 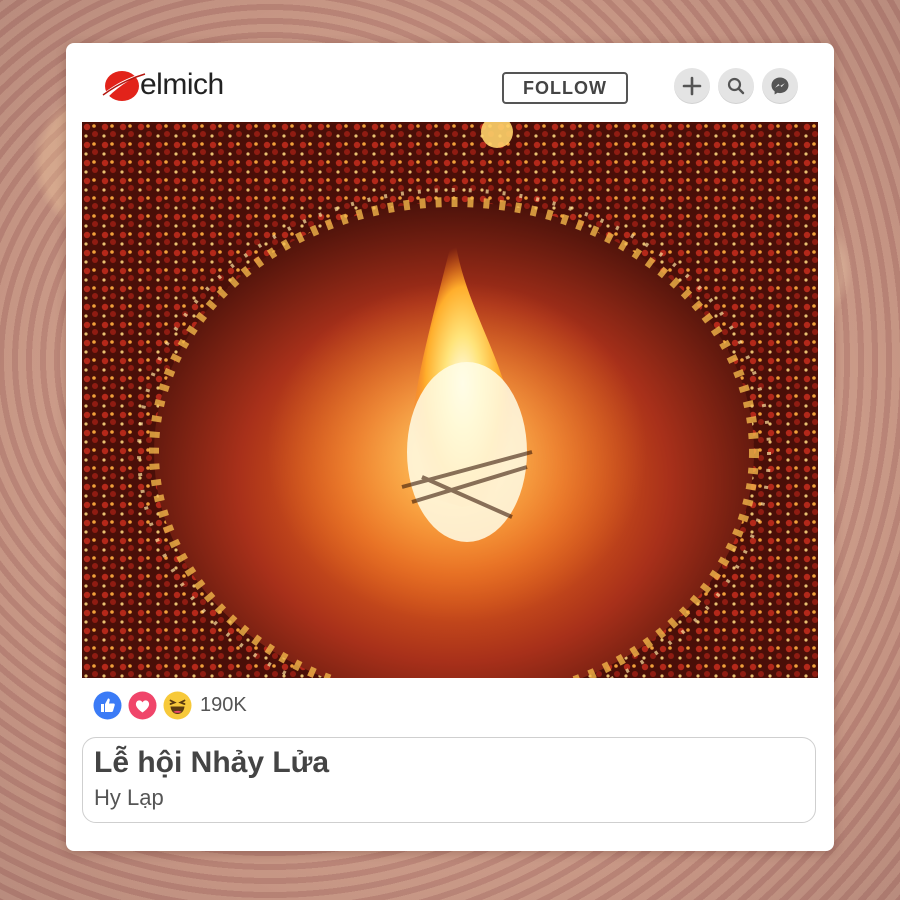 I want to click on reaction-count: 190K, so click(x=223, y=704).